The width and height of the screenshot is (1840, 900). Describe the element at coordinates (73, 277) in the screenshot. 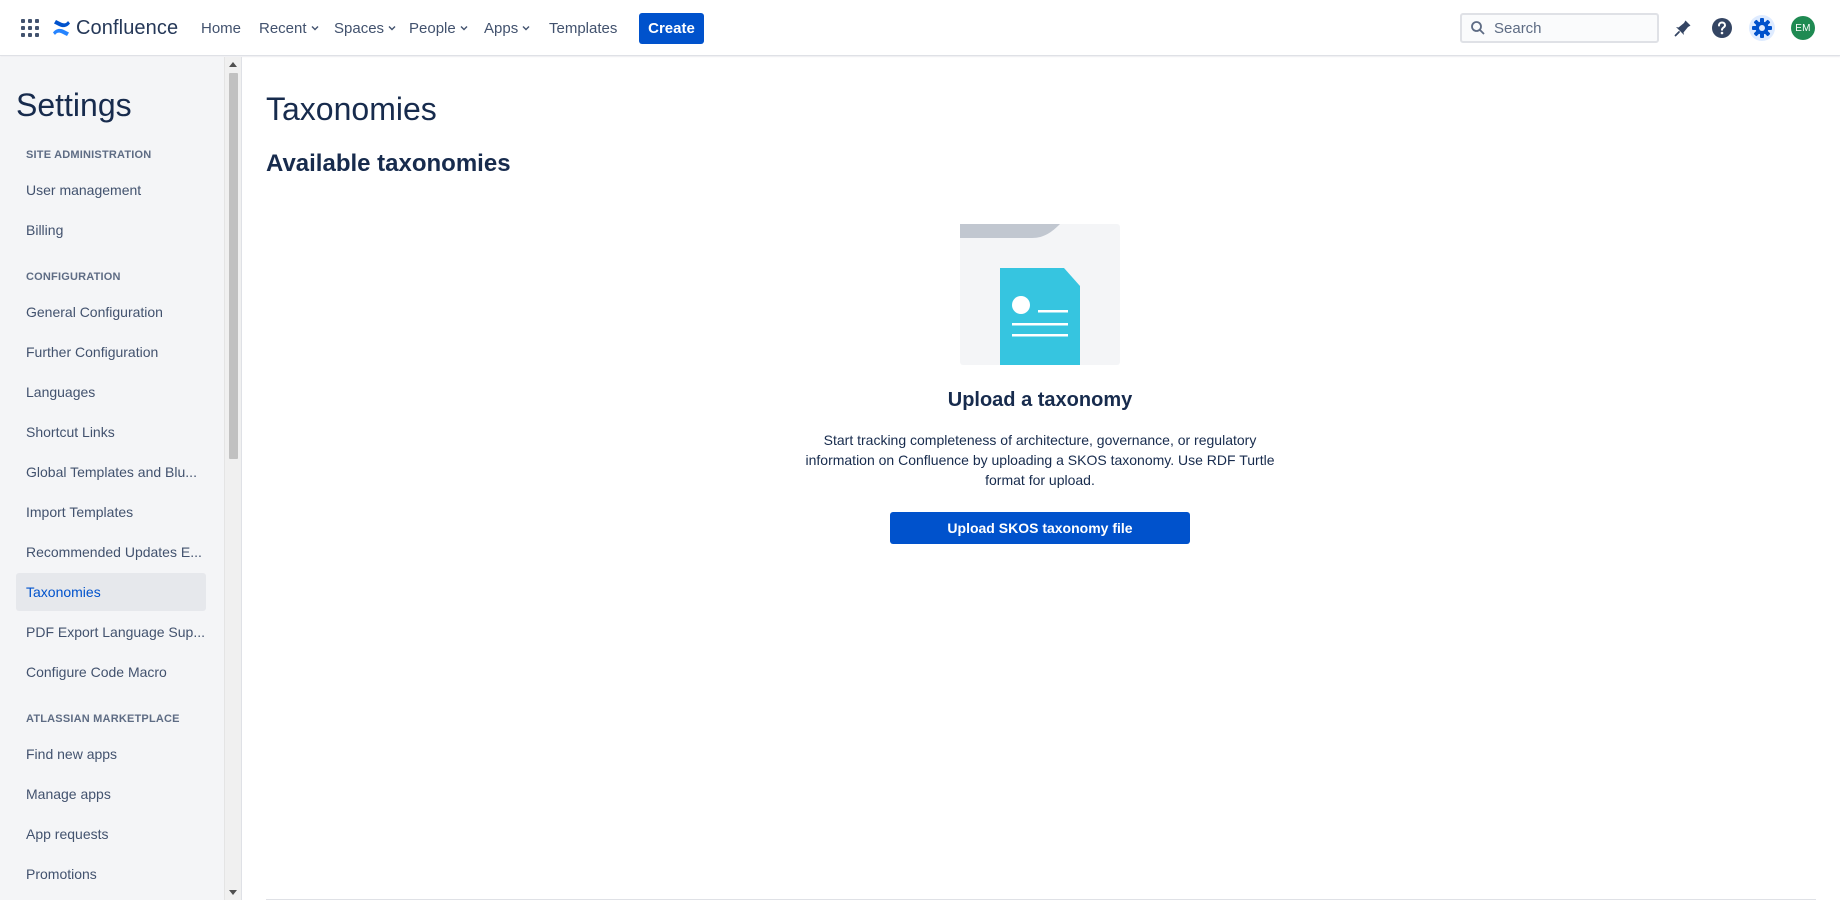

I see `section-heading-configuration: CONFIGURATION` at that location.